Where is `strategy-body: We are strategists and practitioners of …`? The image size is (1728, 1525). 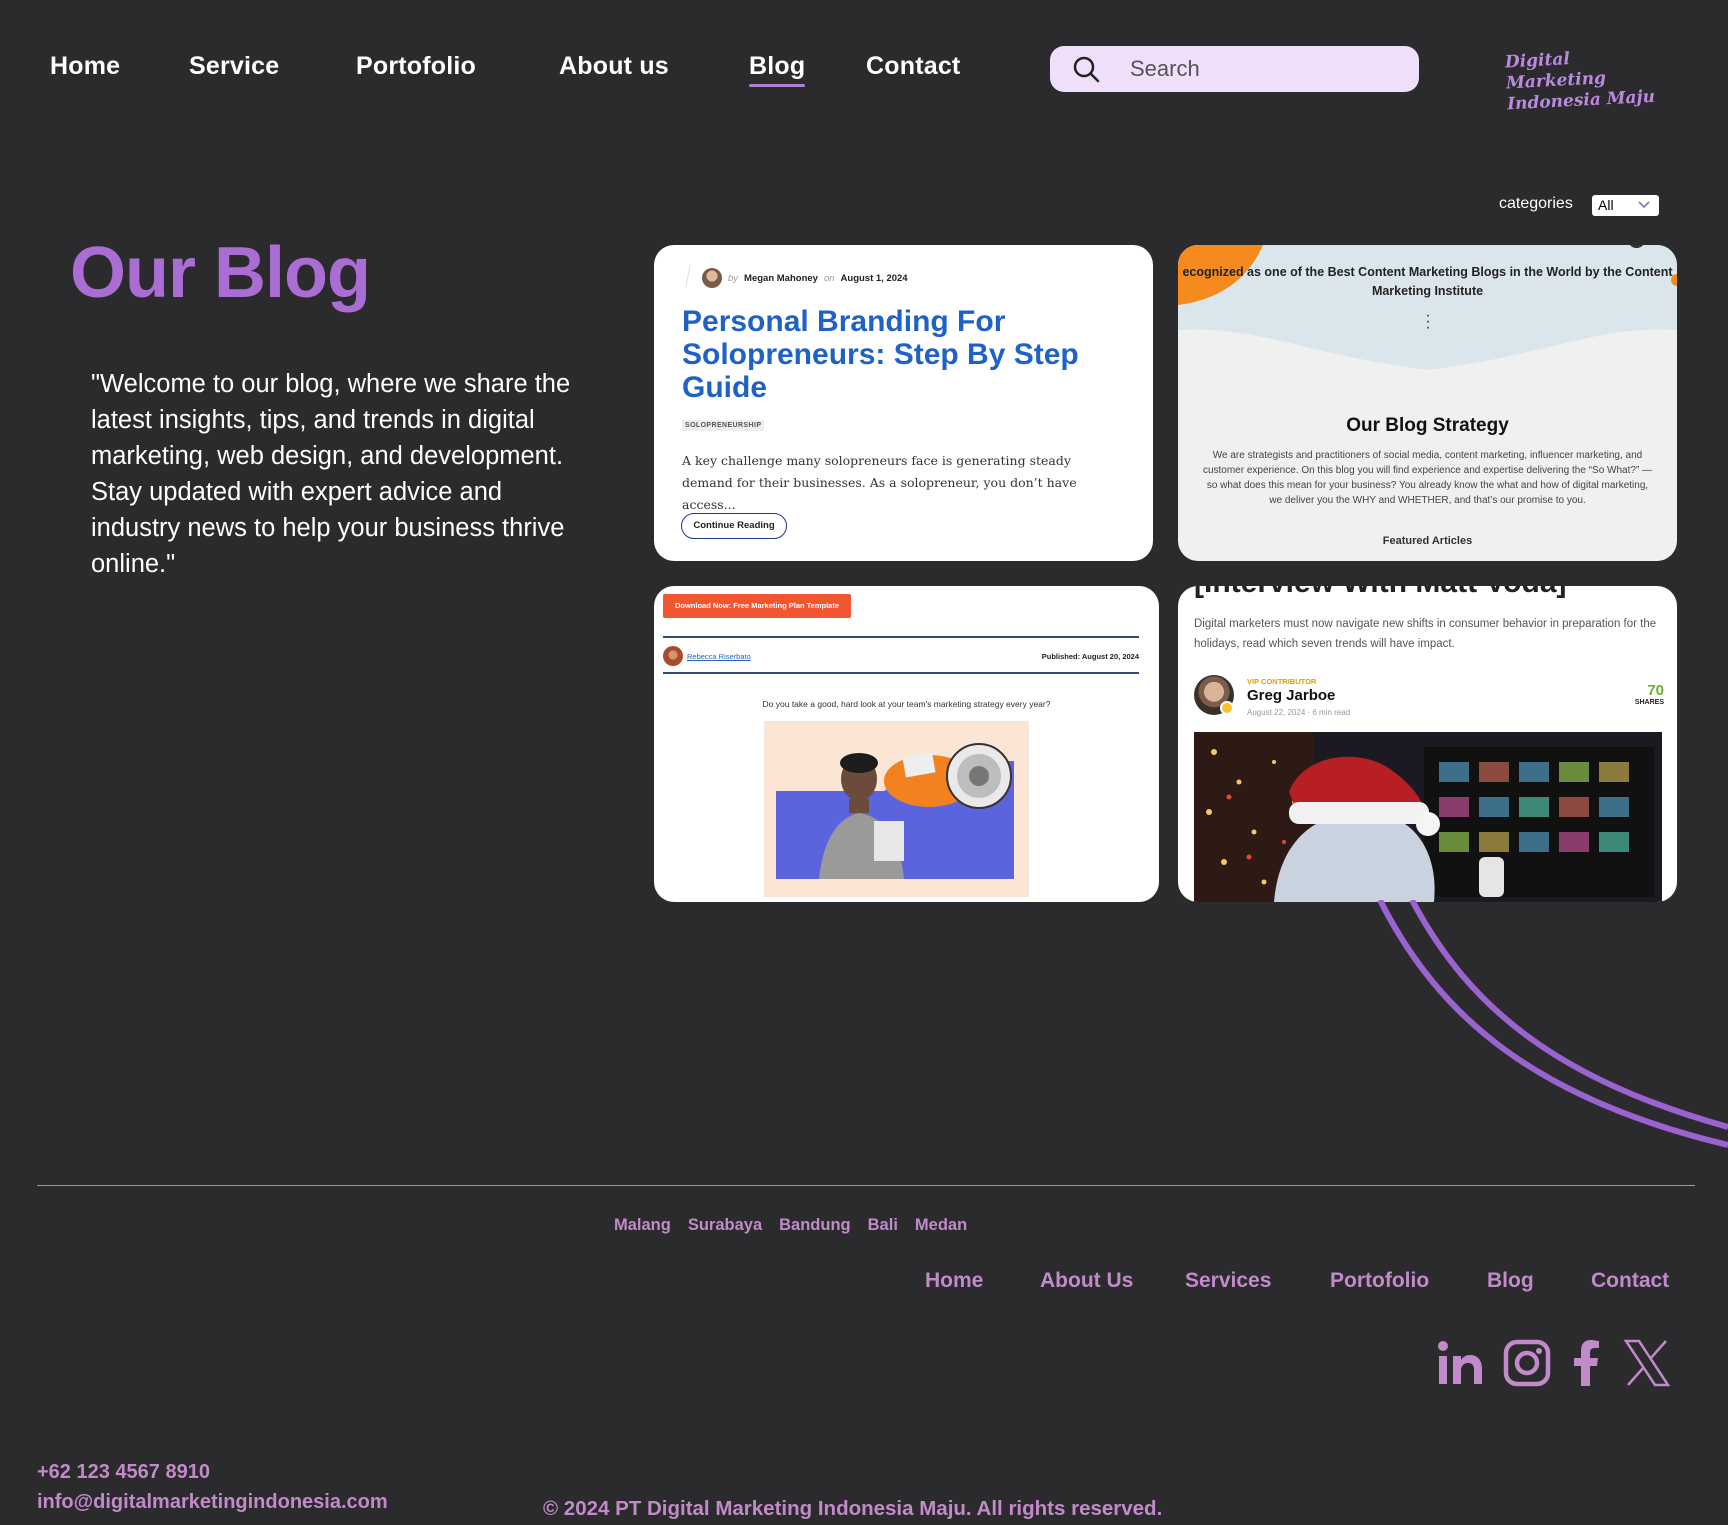
strategy-body: We are strategists and practitioners of … is located at coordinates (1427, 478).